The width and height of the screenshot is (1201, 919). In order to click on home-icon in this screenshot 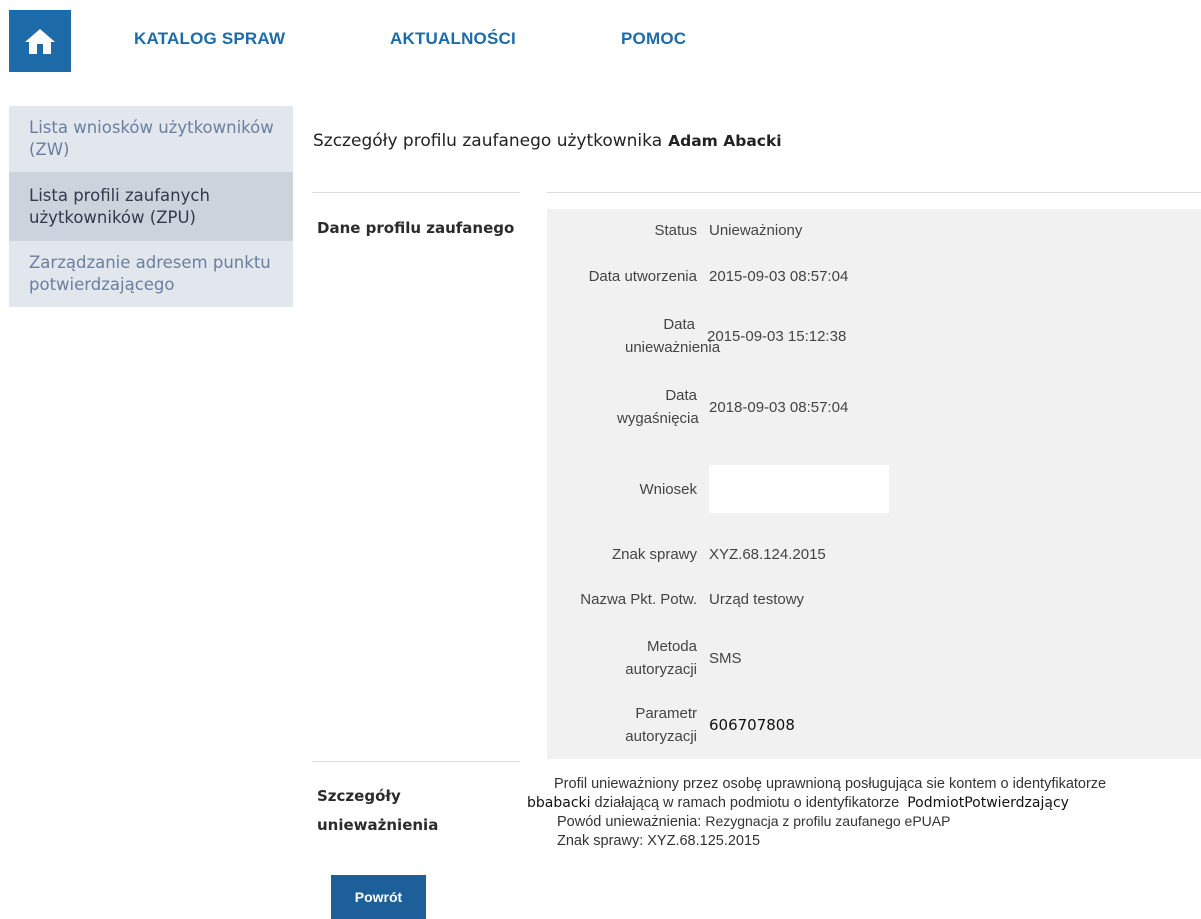, I will do `click(40, 41)`.